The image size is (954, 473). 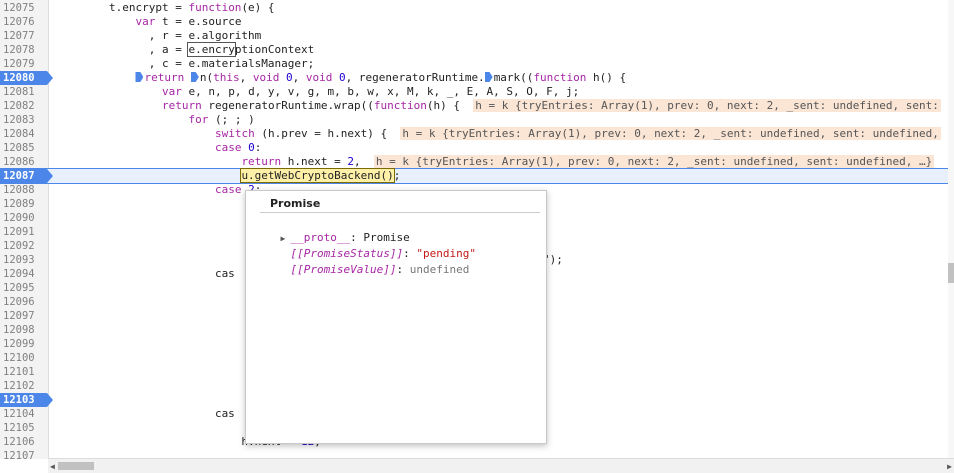 What do you see at coordinates (23, 316) in the screenshot?
I see `line-number: 12097` at bounding box center [23, 316].